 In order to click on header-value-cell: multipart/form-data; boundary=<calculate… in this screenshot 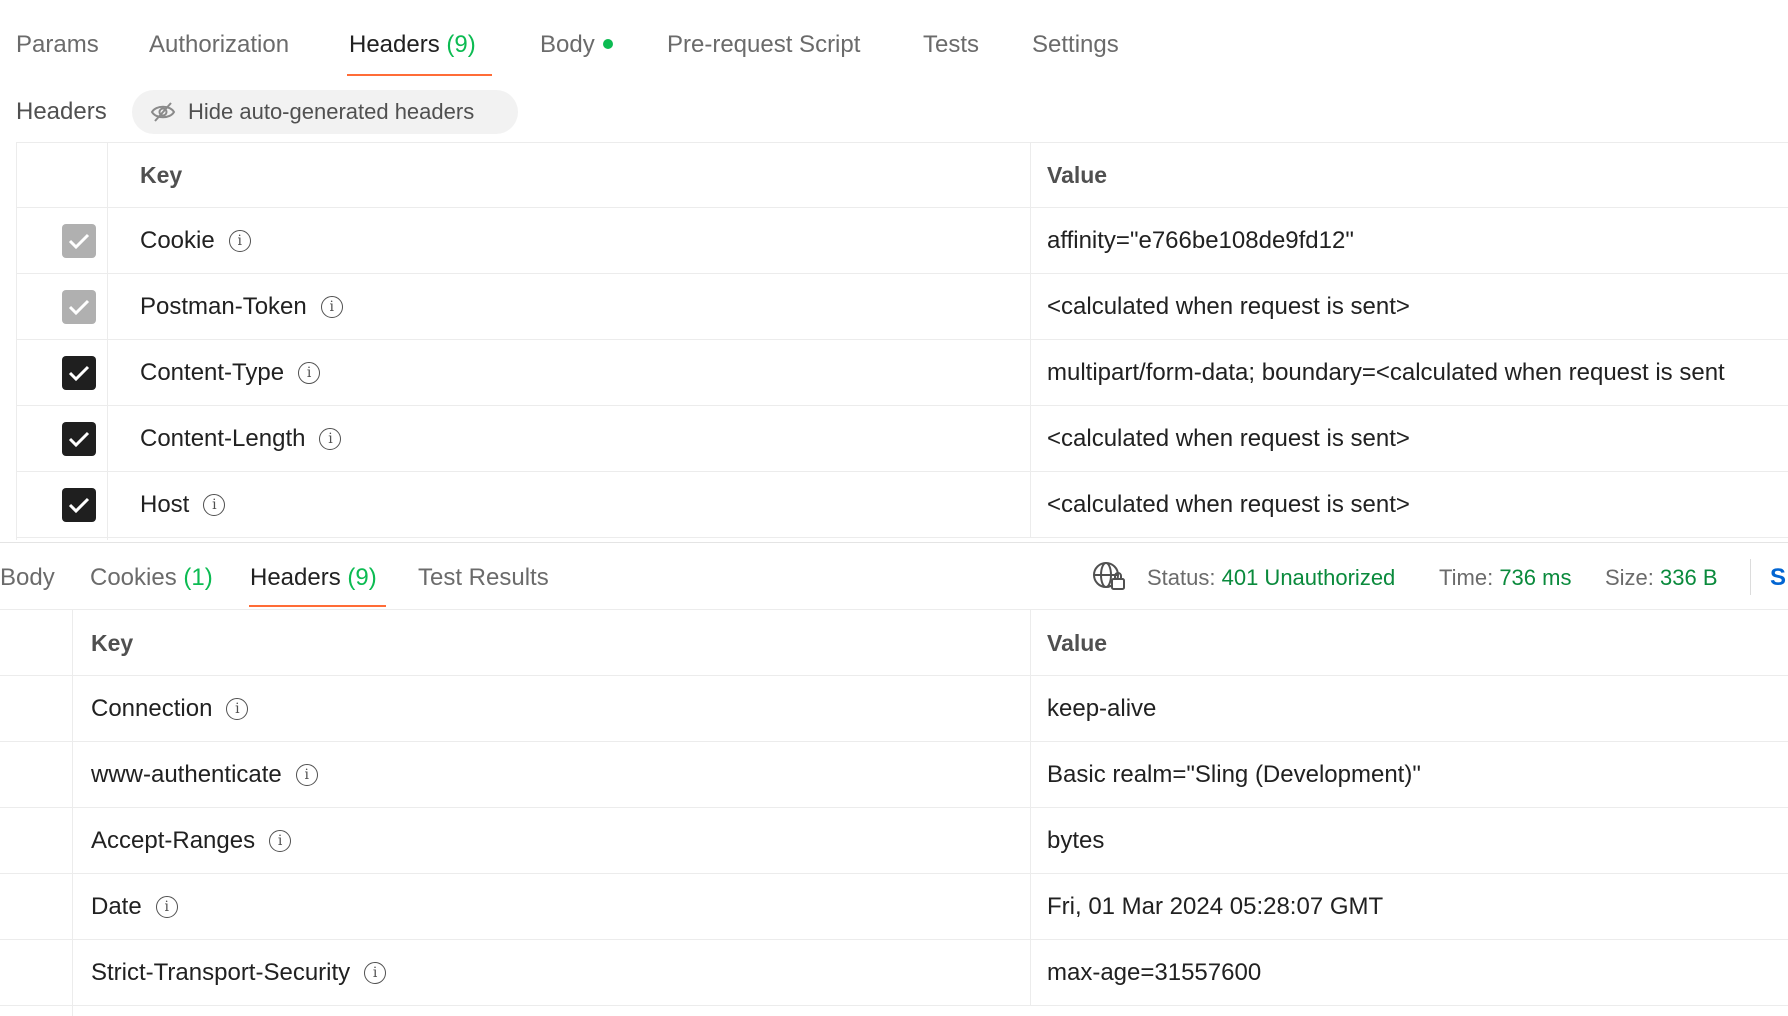, I will do `click(1409, 373)`.